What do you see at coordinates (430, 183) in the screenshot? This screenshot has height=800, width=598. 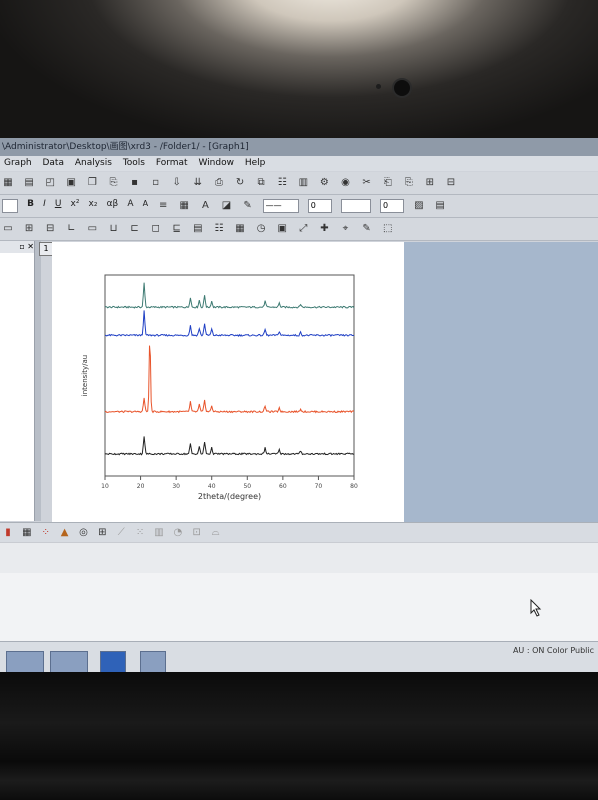 I see `add-layer-icon: ⊞` at bounding box center [430, 183].